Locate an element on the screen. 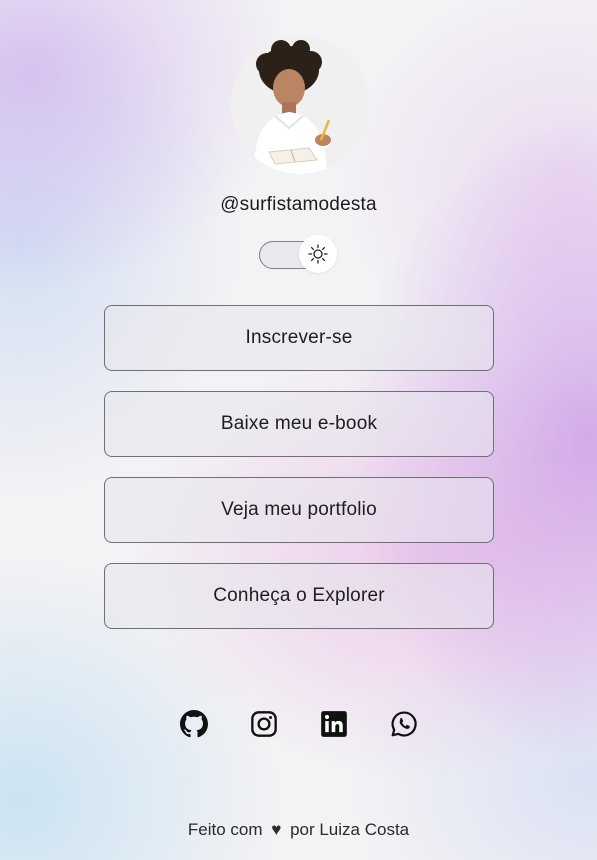 This screenshot has width=597, height=860. linkedin-icon is located at coordinates (334, 724).